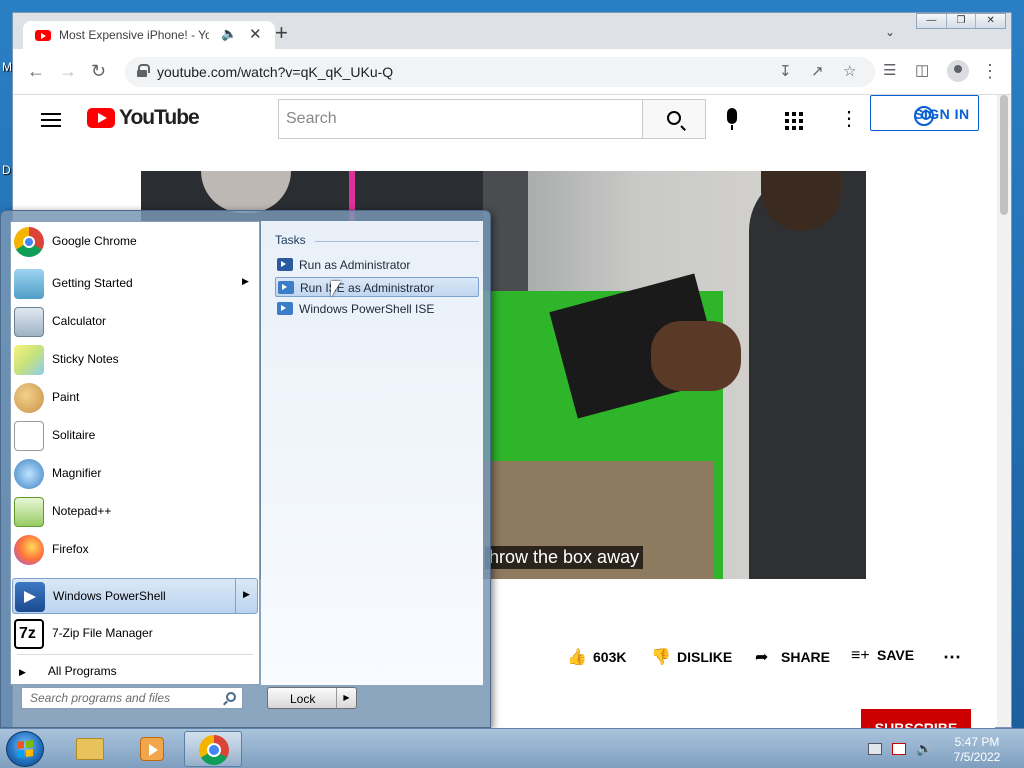  I want to click on browser-tab: Most Expensive iPhone! - Yo 🔈 ✕, so click(149, 35).